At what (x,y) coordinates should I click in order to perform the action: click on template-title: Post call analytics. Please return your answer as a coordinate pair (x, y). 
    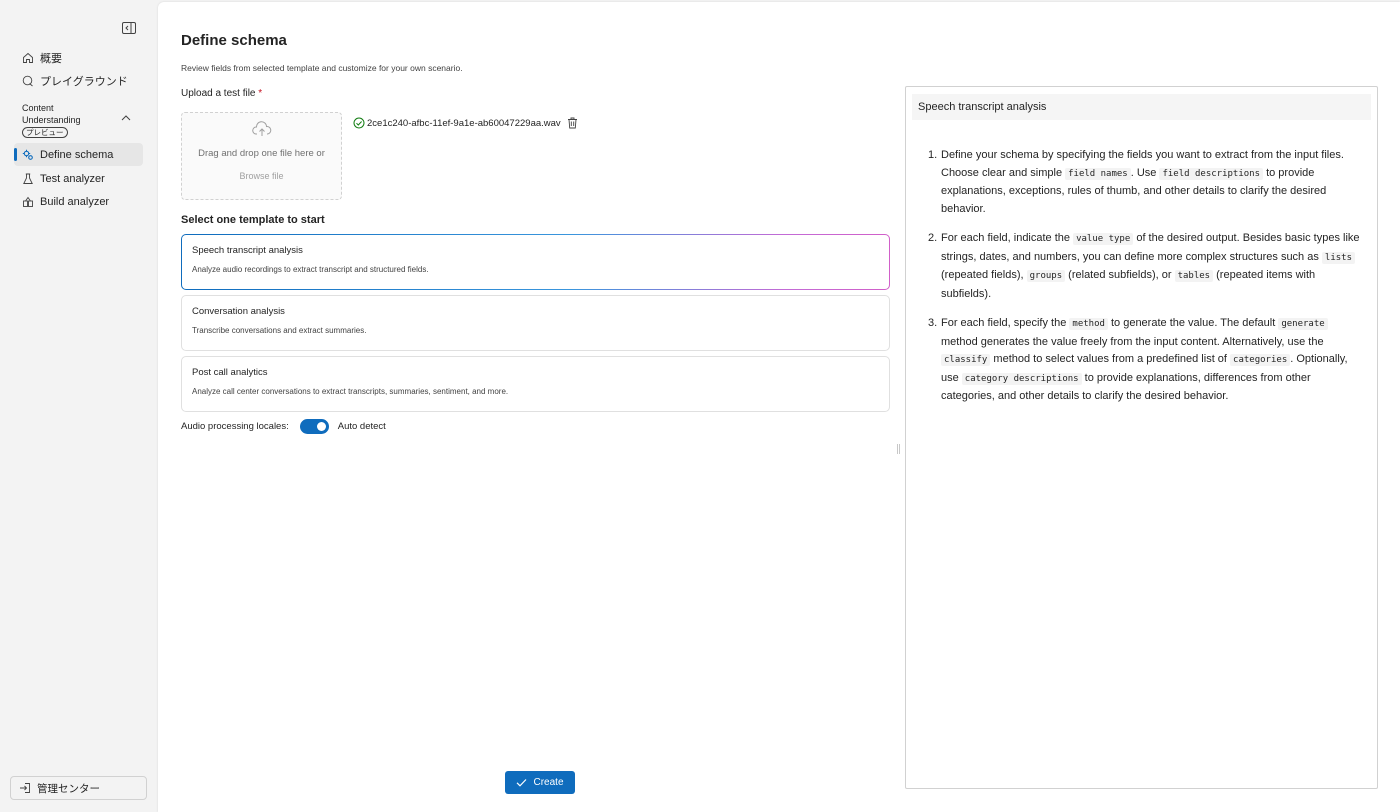
    Looking at the image, I should click on (230, 372).